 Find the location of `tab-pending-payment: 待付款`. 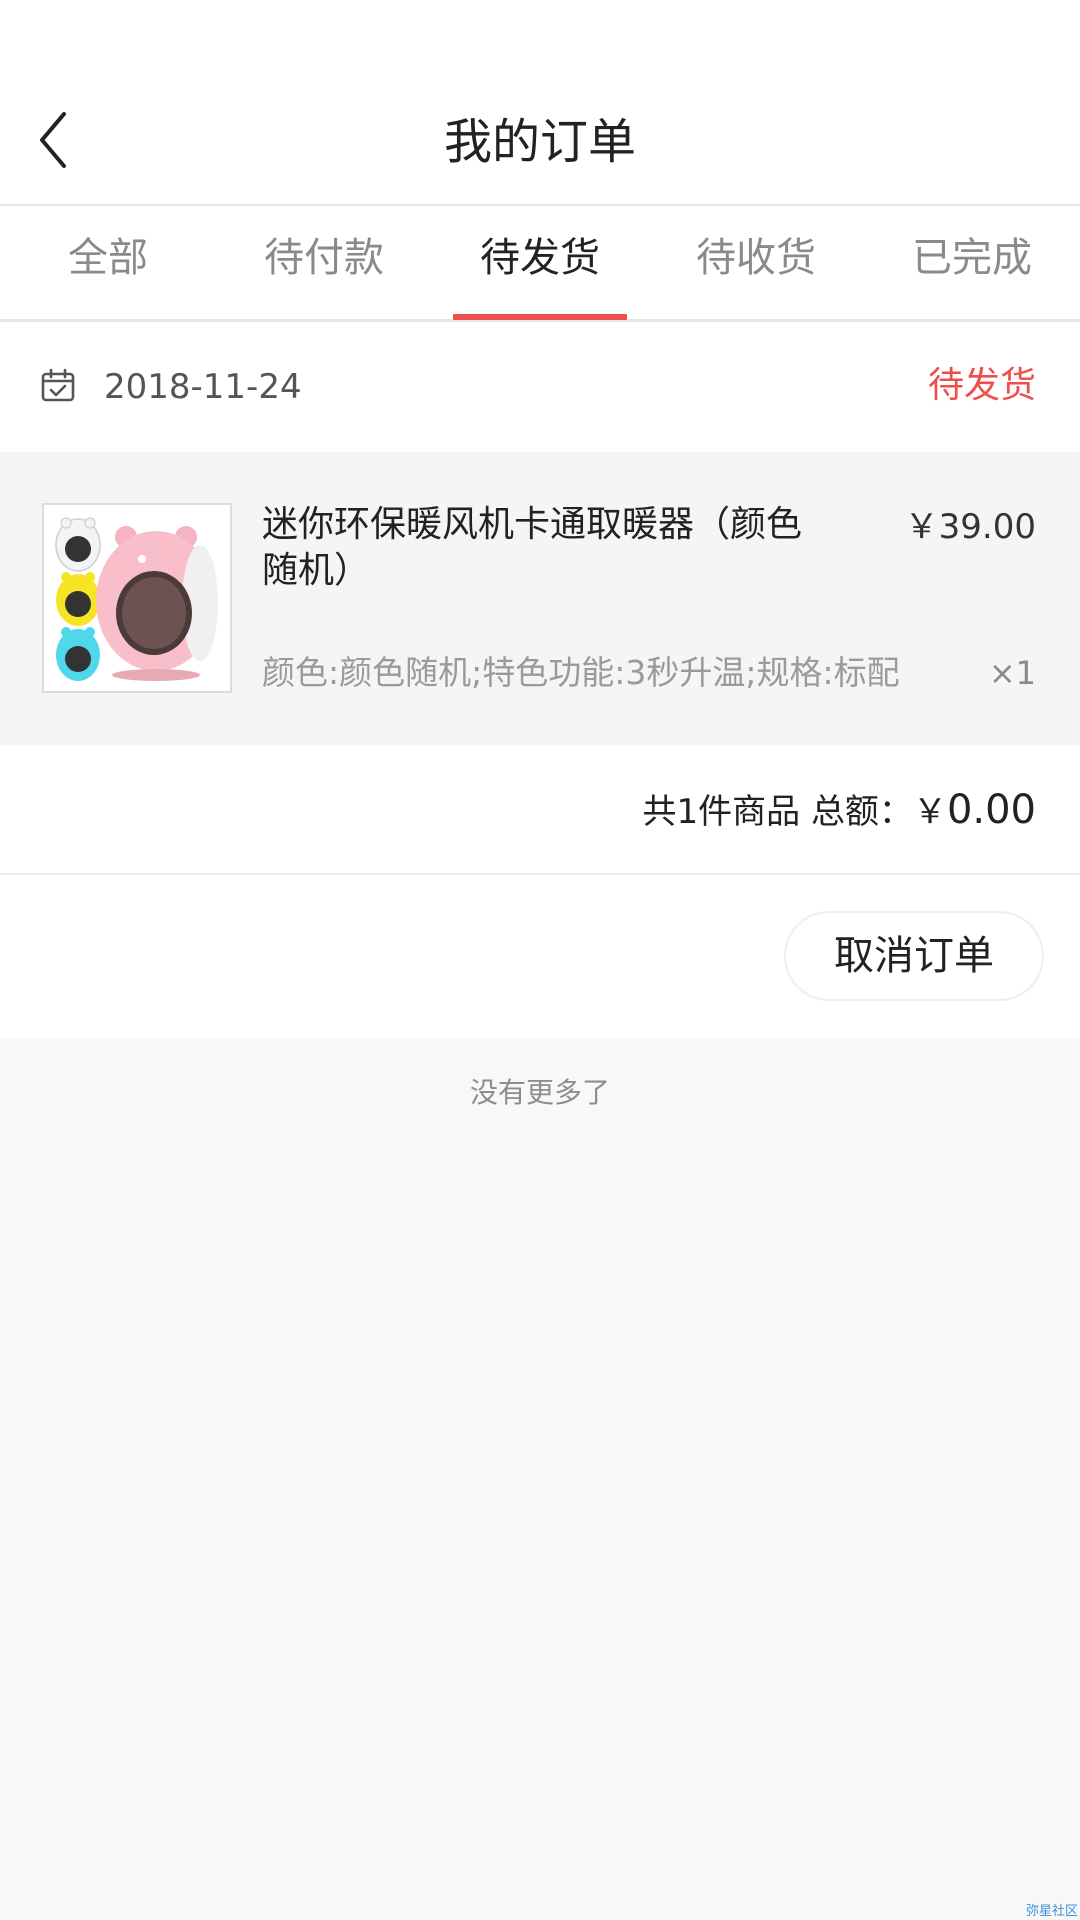

tab-pending-payment: 待付款 is located at coordinates (324, 262).